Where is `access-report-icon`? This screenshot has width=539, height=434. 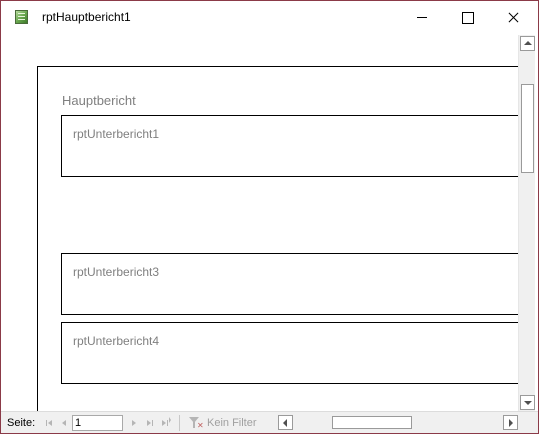
access-report-icon is located at coordinates (21, 17).